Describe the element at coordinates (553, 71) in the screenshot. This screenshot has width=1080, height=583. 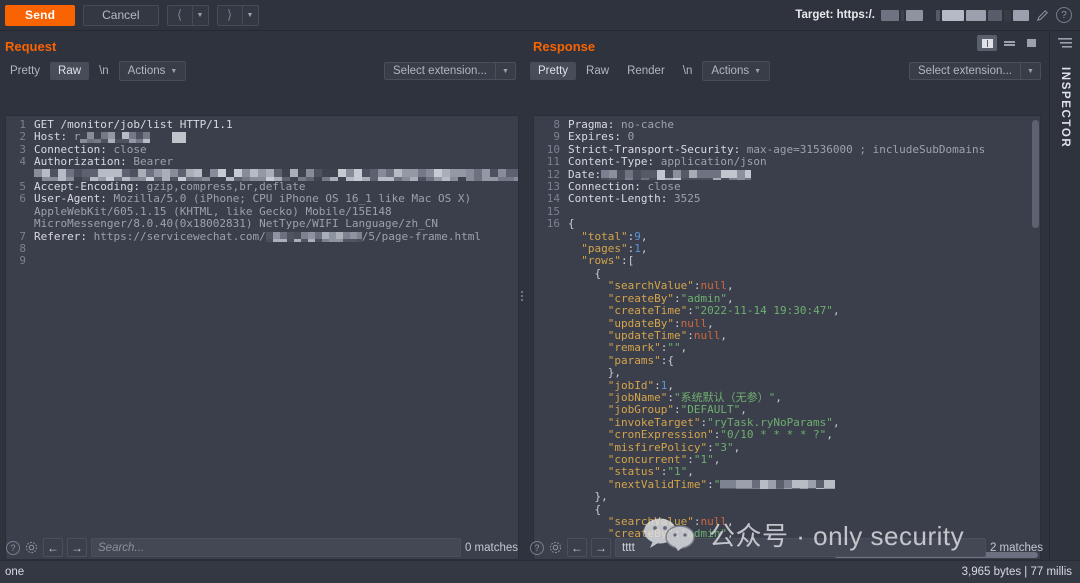
I see `tab-response-pretty: Pretty` at that location.